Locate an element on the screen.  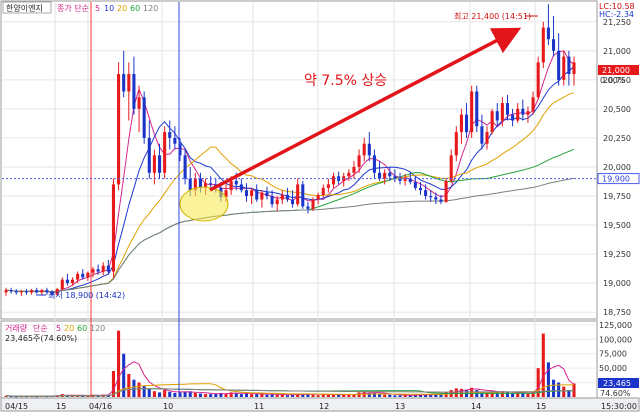
volume-ma-60: 60 is located at coordinates (82, 328).